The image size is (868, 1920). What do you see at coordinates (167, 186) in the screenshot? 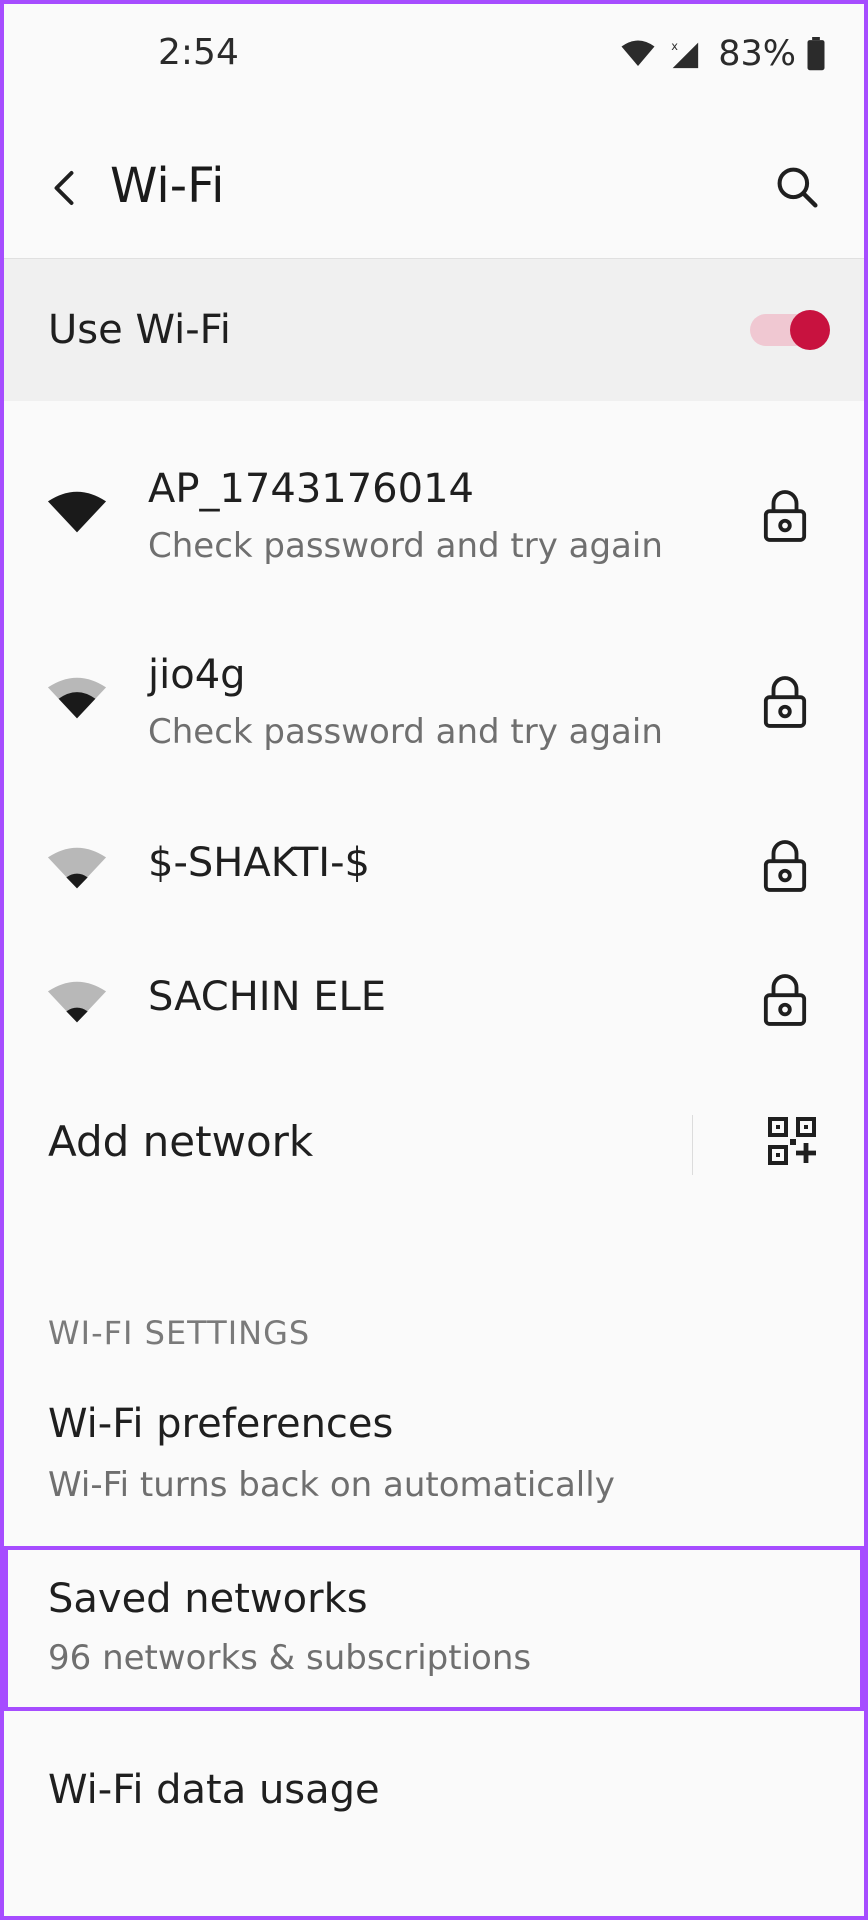
I see `page-title: Wi-Fi` at bounding box center [167, 186].